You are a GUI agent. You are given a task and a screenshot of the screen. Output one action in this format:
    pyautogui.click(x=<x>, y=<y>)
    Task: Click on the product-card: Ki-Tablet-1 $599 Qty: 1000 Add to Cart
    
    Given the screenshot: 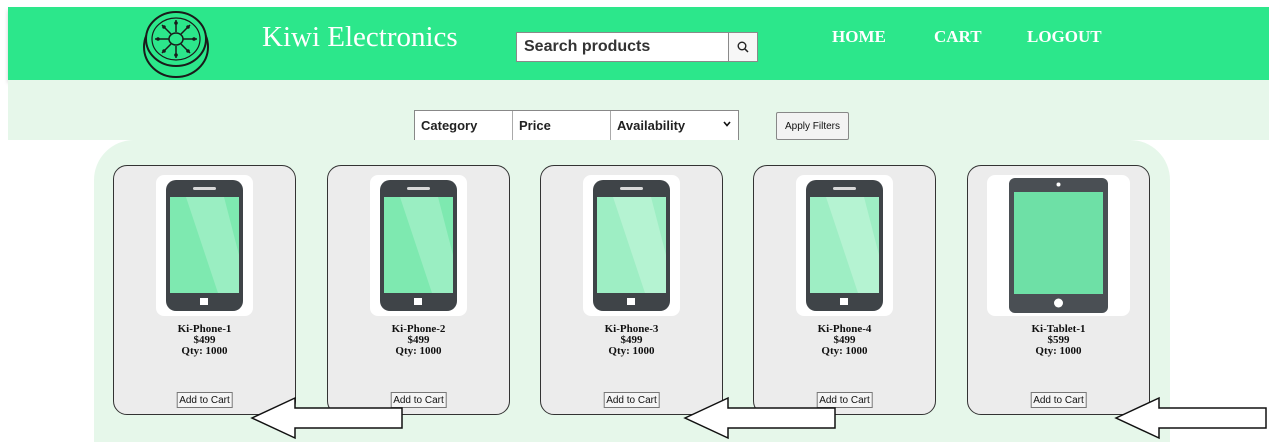 What is the action you would take?
    pyautogui.click(x=1058, y=290)
    